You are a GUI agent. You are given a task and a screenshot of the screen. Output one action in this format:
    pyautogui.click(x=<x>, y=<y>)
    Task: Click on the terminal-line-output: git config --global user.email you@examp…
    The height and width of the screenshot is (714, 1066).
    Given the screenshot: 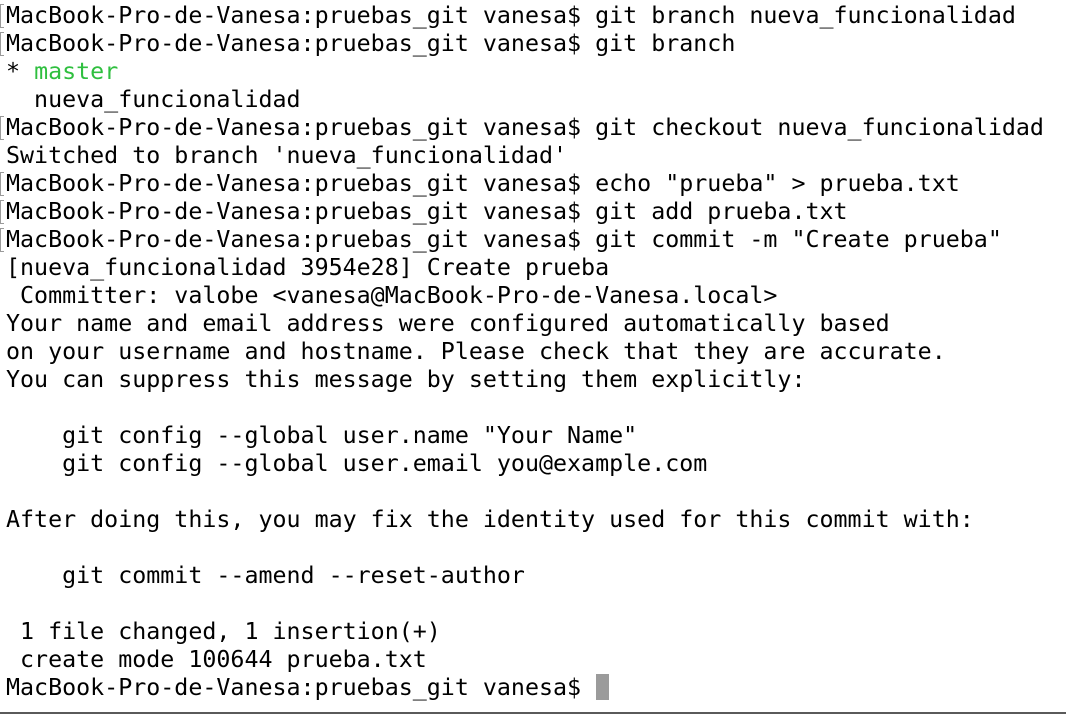 What is the action you would take?
    pyautogui.click(x=525, y=464)
    